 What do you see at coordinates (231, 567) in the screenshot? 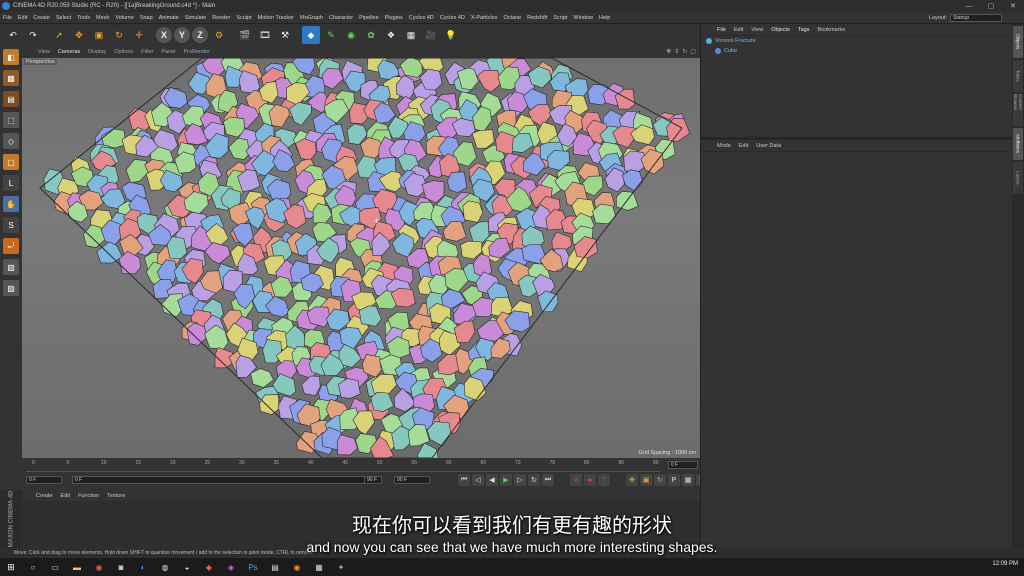
I see `app-icon: ◈` at bounding box center [231, 567].